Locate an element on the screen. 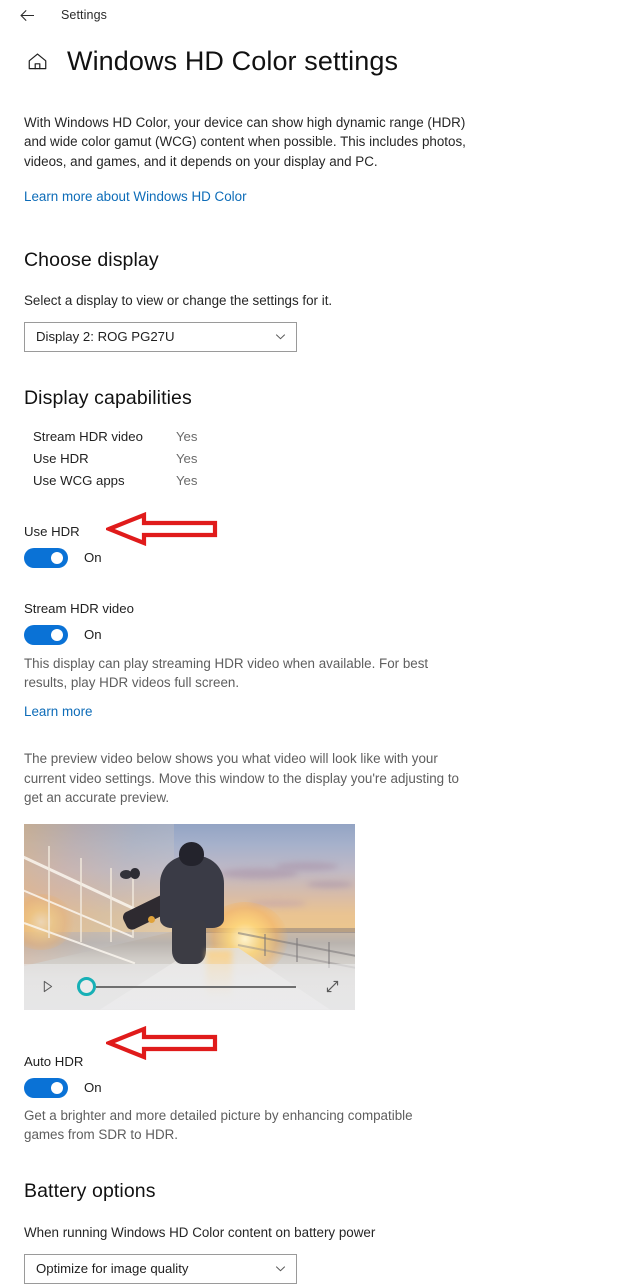  video-preview is located at coordinates (189, 916).